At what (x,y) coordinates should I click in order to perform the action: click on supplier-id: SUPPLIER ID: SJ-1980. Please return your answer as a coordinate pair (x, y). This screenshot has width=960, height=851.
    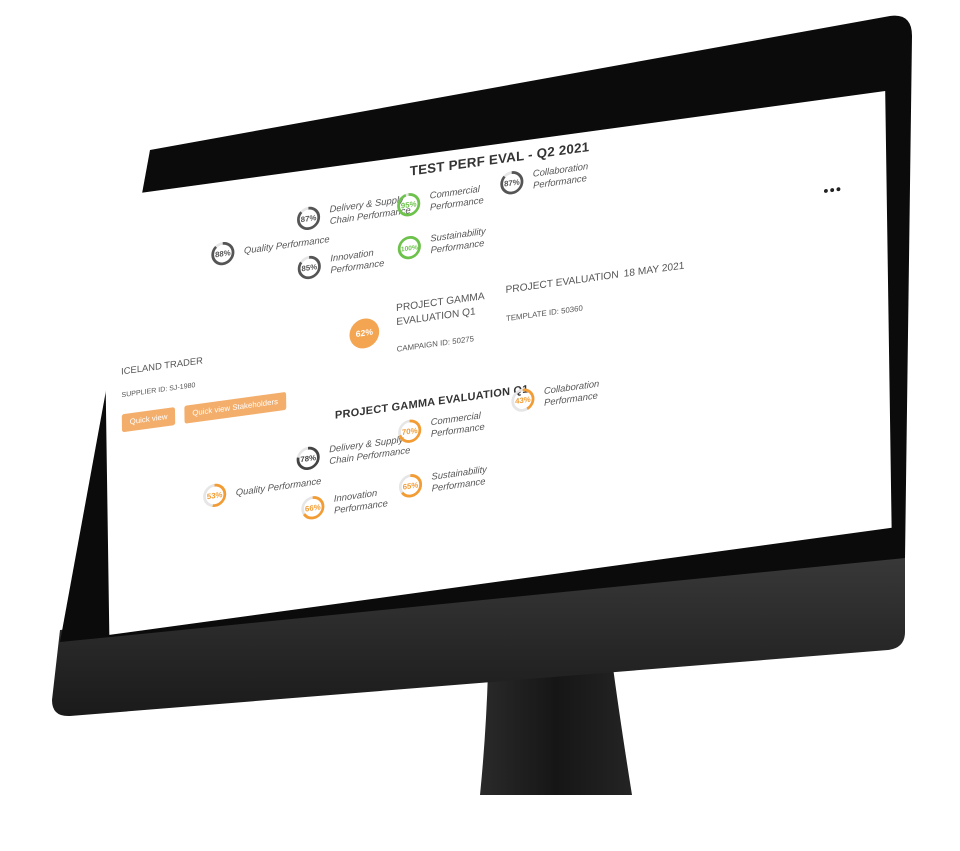
    Looking at the image, I should click on (158, 389).